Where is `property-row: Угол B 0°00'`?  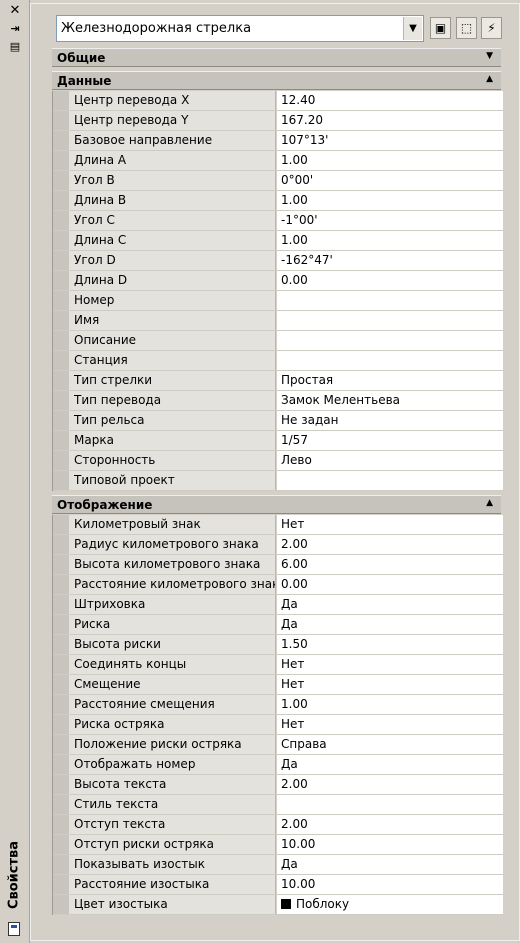 property-row: Угол B 0°00' is located at coordinates (278, 181).